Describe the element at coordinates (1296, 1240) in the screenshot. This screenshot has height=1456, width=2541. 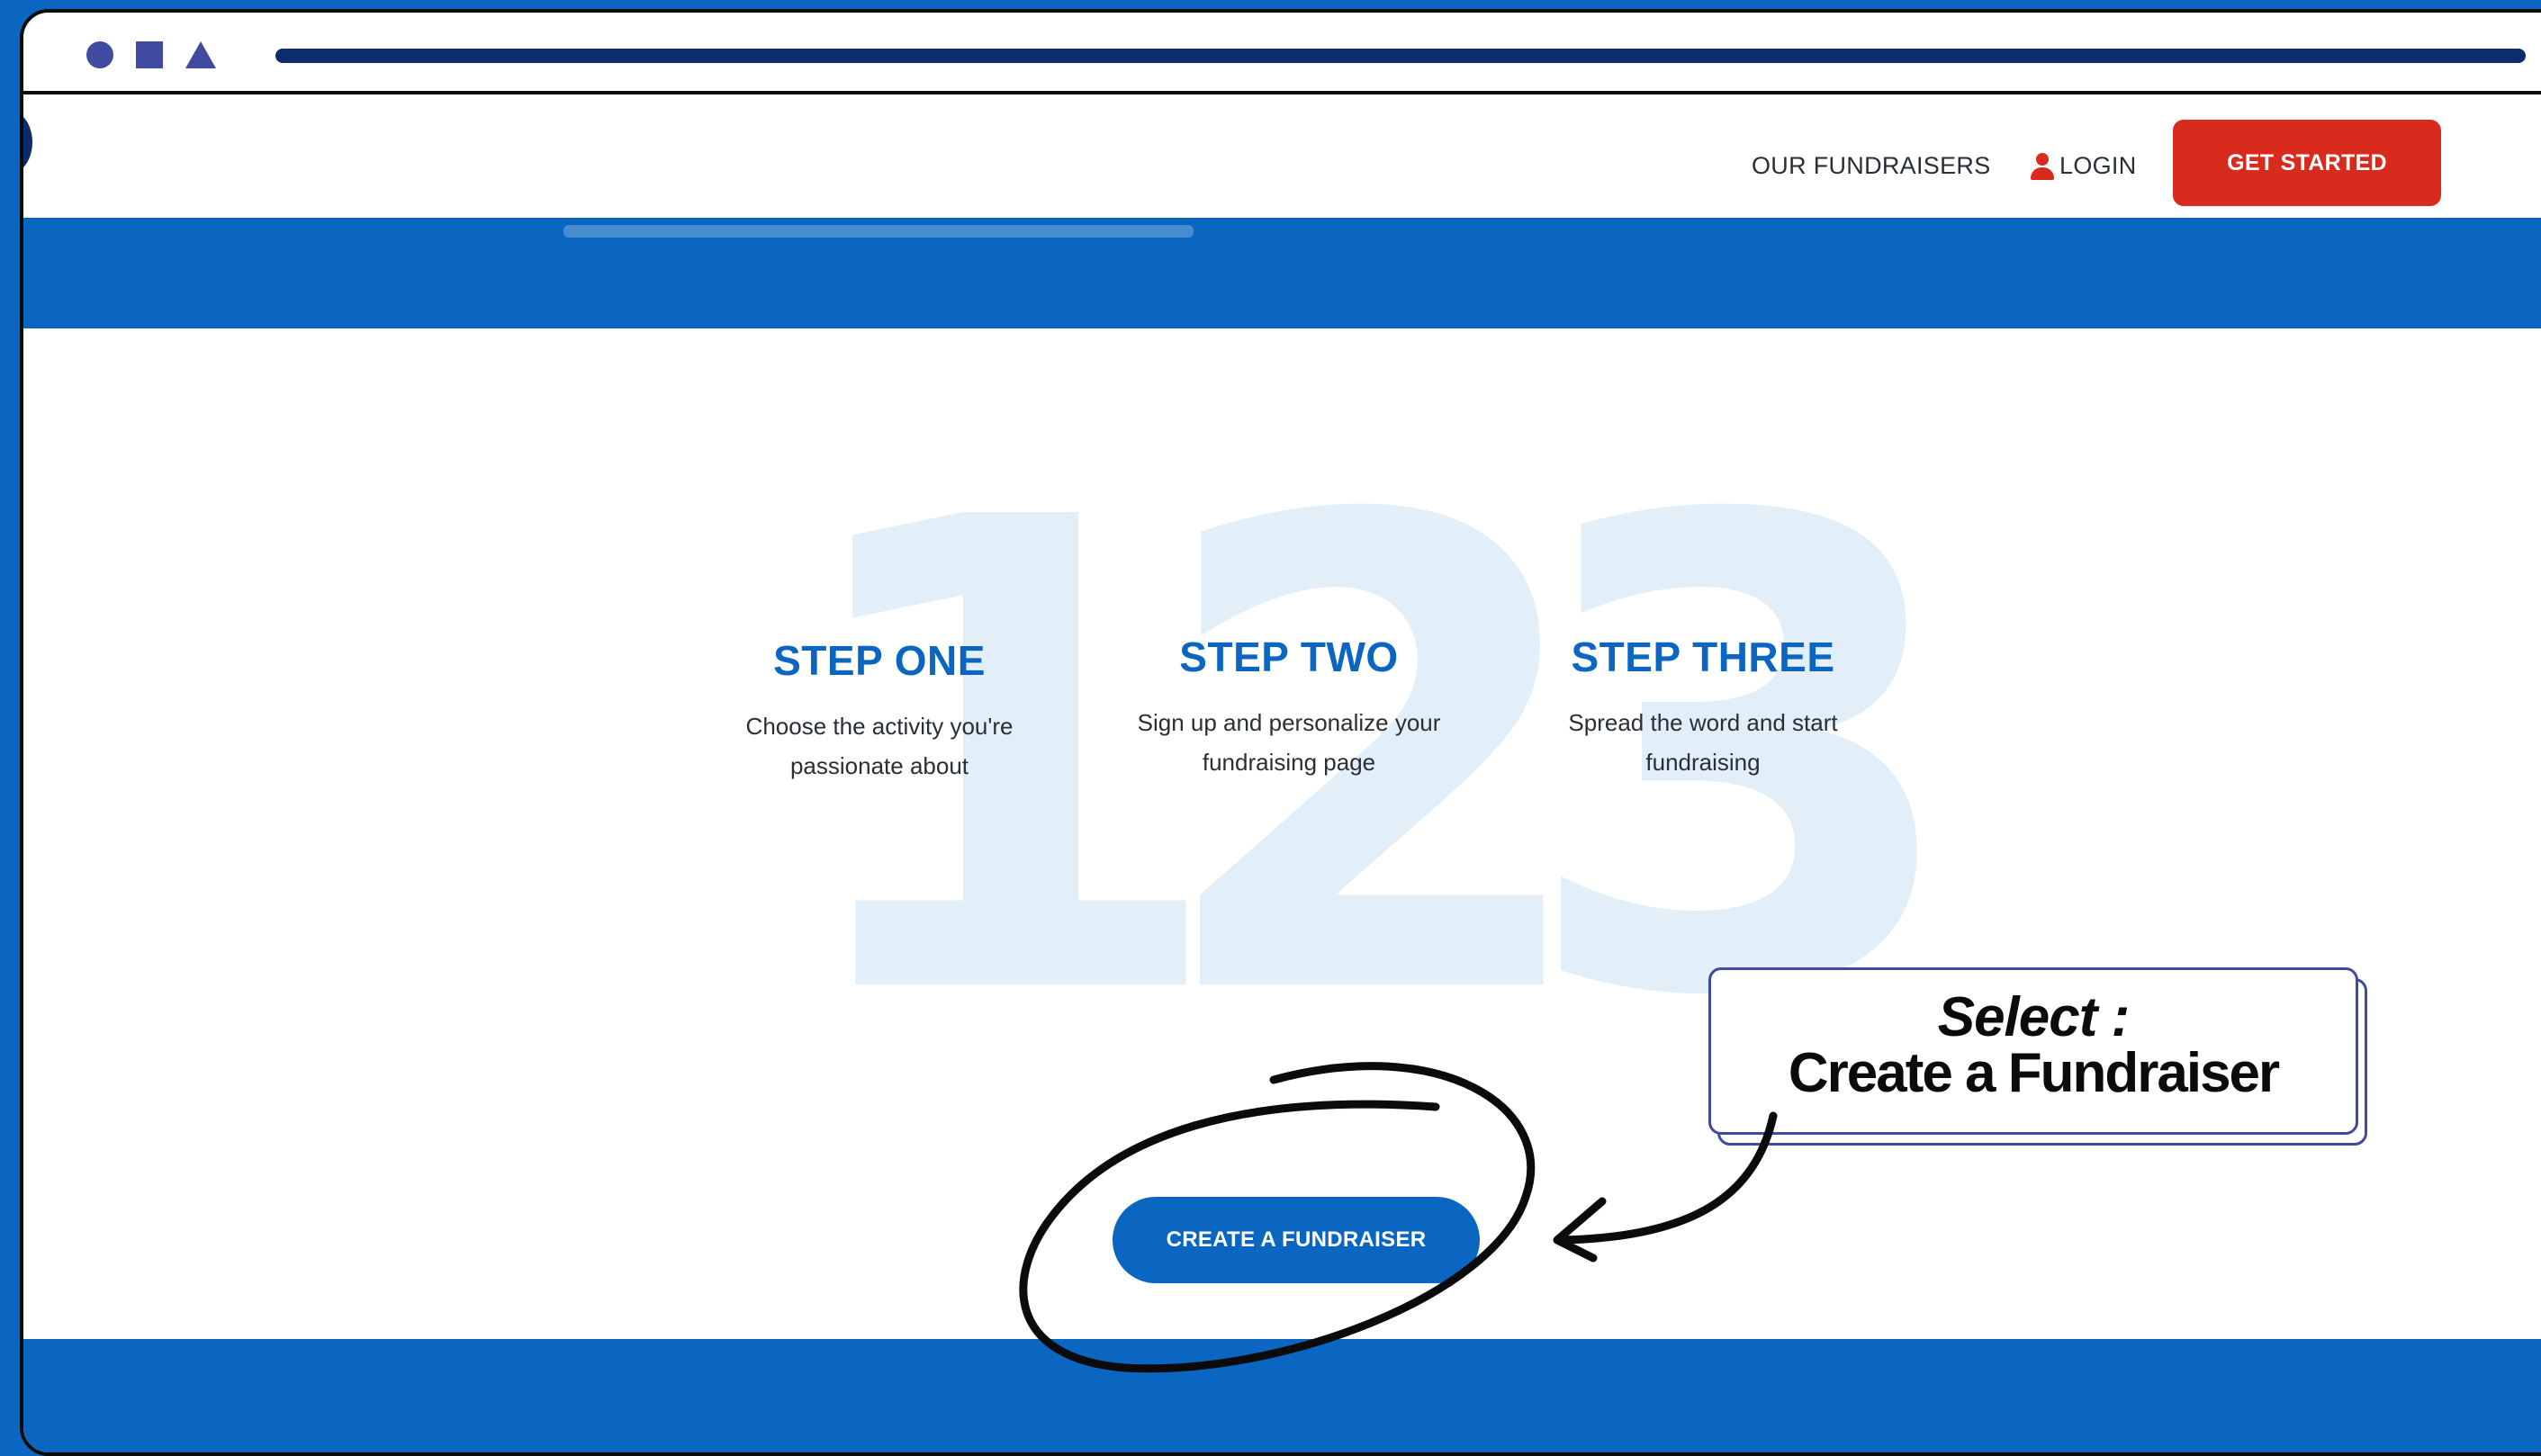
I see `create-fundraiser-button: CREATE A FUNDRAISER` at that location.